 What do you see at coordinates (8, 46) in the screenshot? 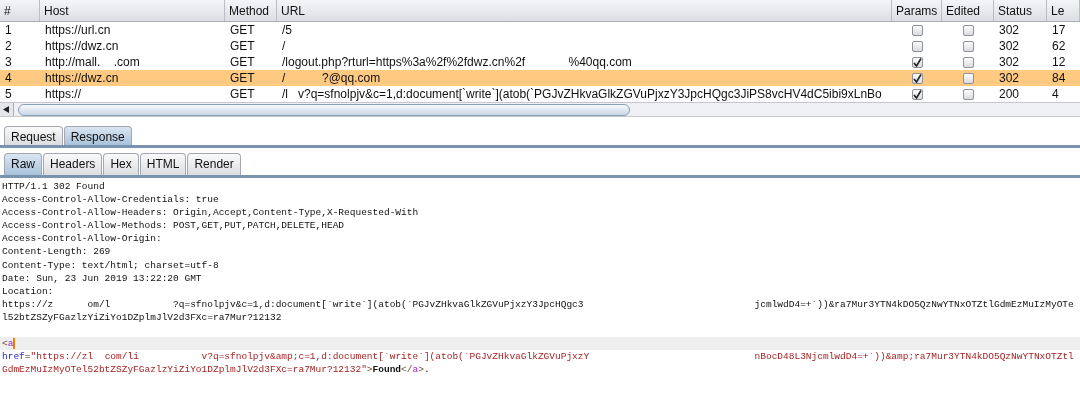
I see `table-cell-text: 2` at bounding box center [8, 46].